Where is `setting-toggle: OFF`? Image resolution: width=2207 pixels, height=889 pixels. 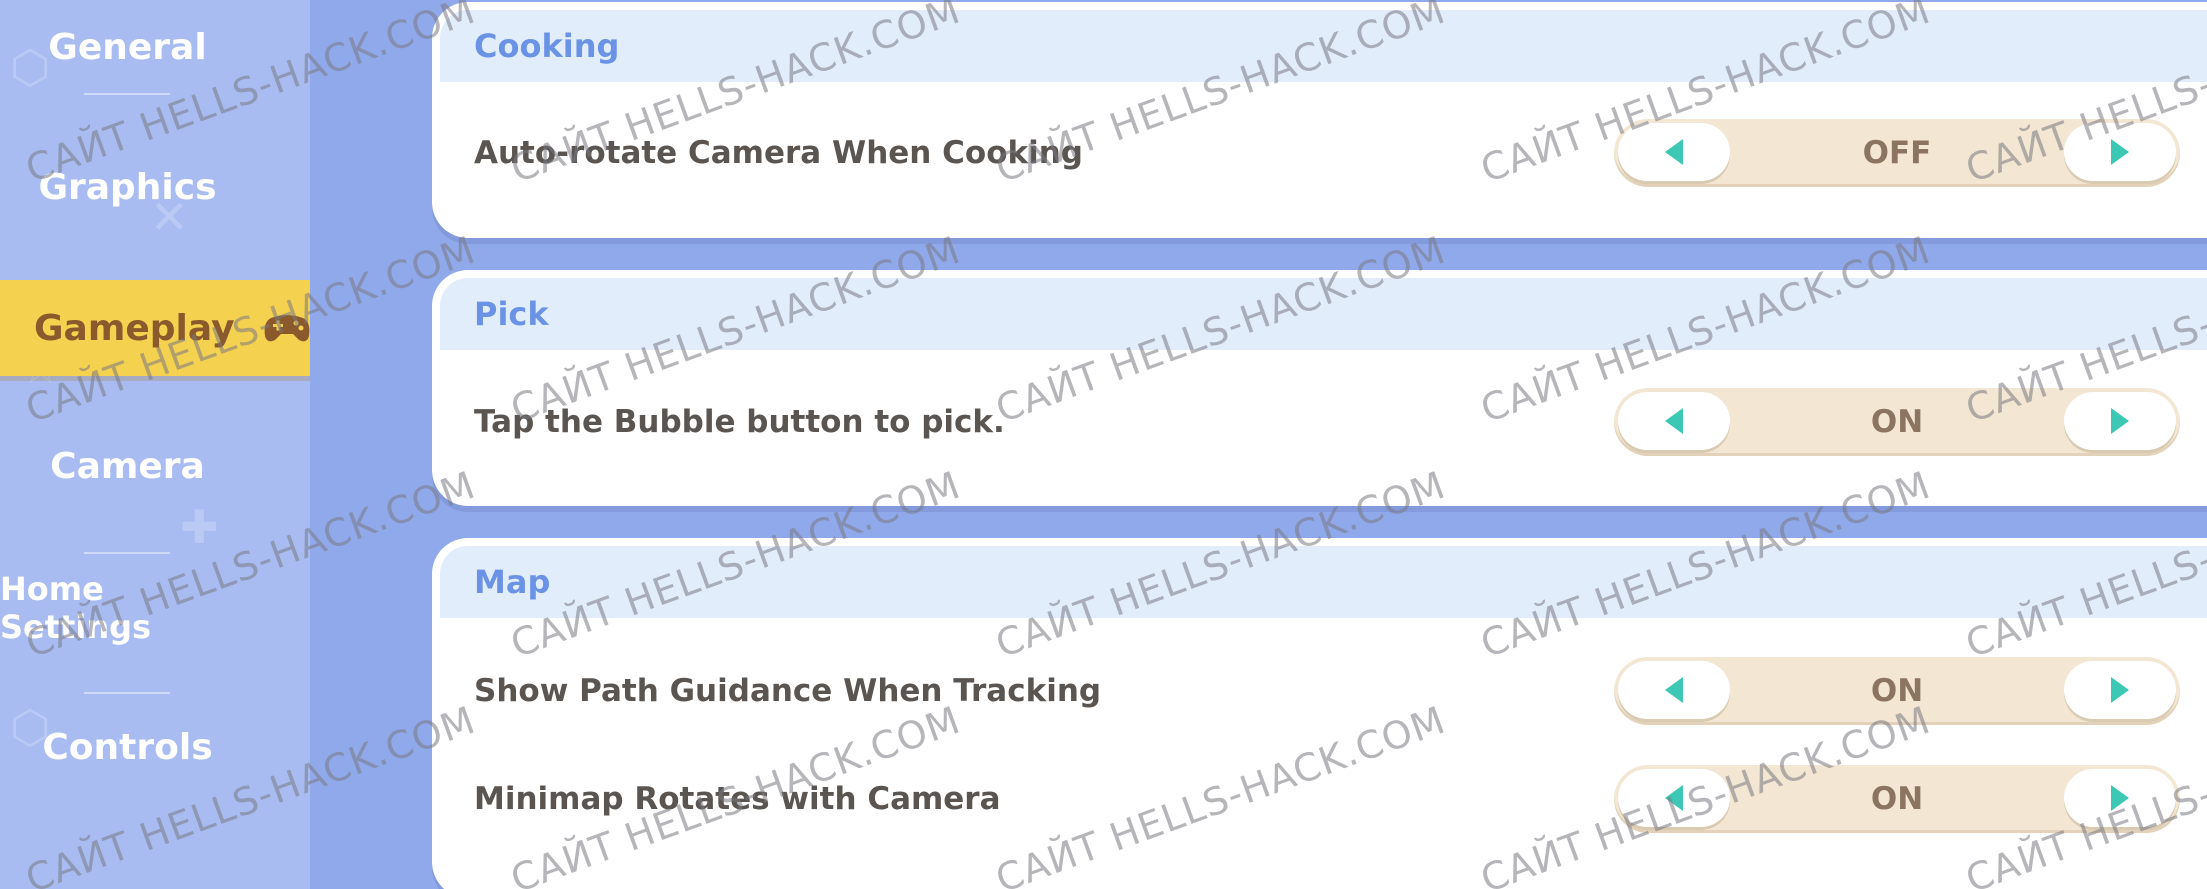
setting-toggle: OFF is located at coordinates (1897, 153).